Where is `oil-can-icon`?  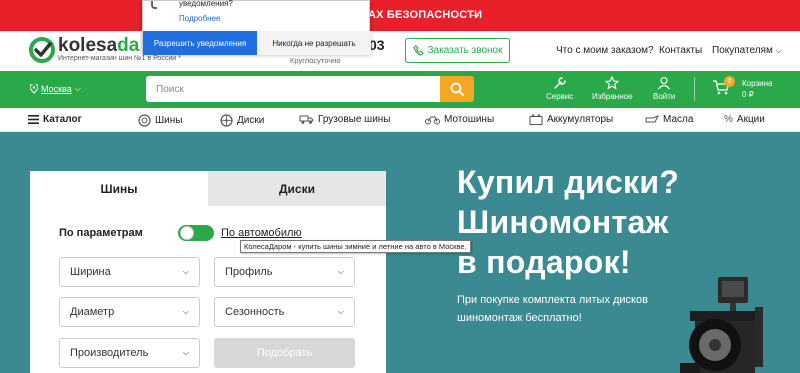
oil-can-icon is located at coordinates (652, 119).